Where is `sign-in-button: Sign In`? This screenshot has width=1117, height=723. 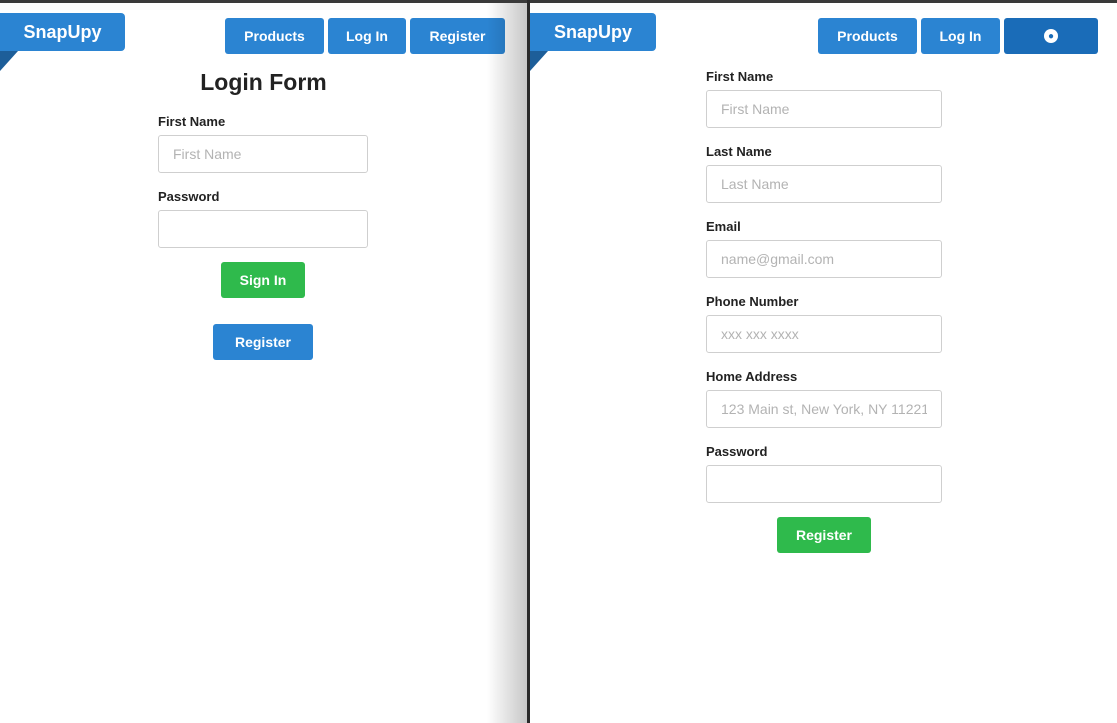
sign-in-button: Sign In is located at coordinates (263, 280).